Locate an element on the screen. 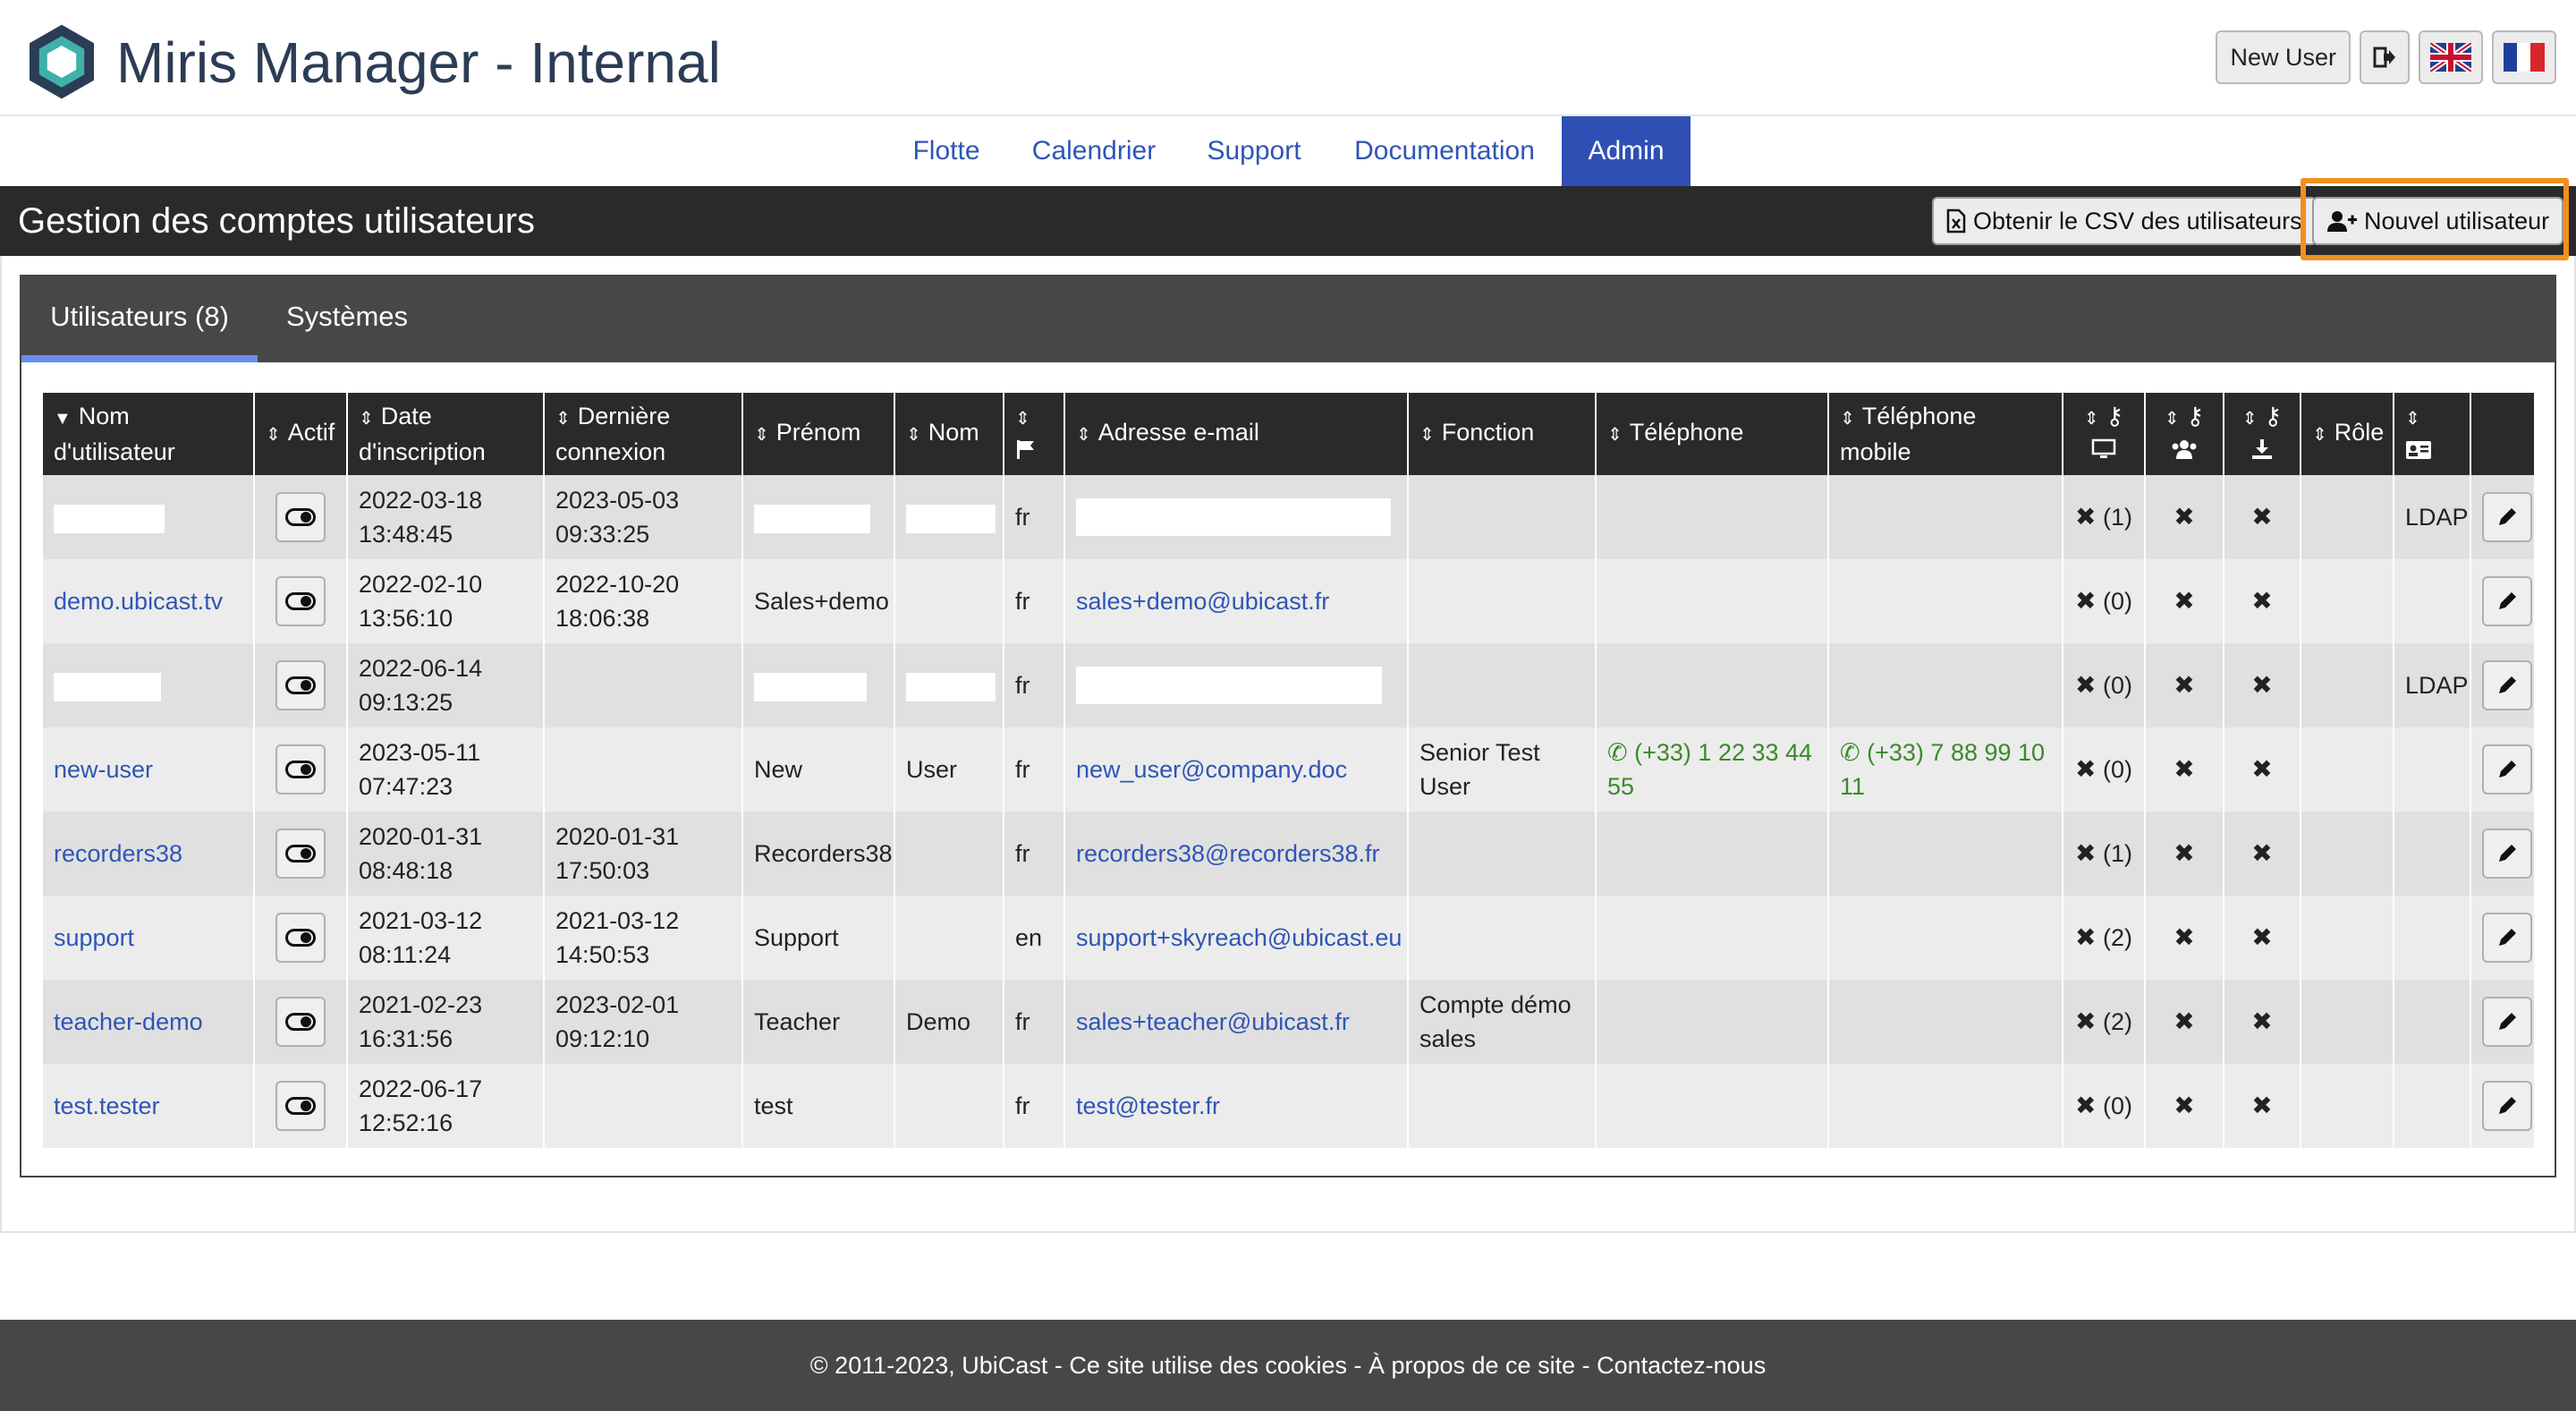 This screenshot has height=1411, width=2576. cell-last-login is located at coordinates (643, 685).